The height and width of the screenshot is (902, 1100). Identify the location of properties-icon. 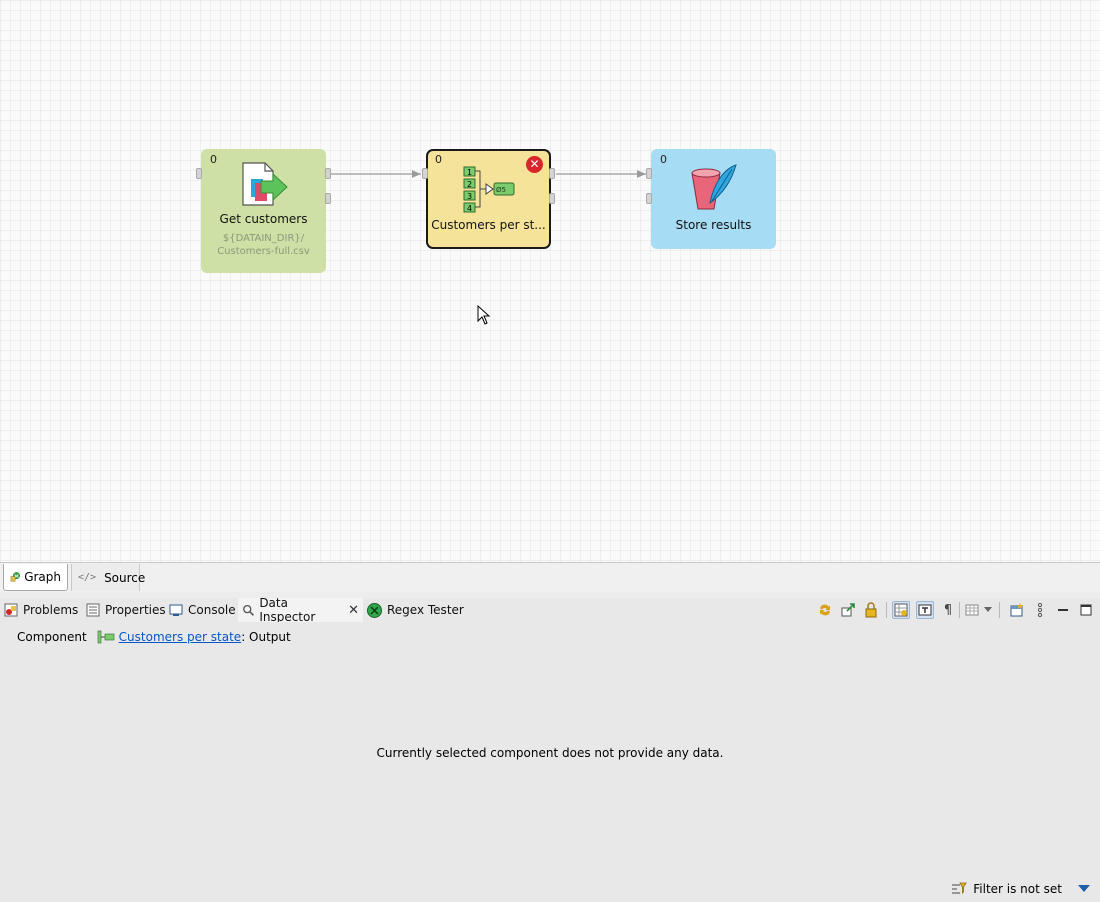
(93, 610).